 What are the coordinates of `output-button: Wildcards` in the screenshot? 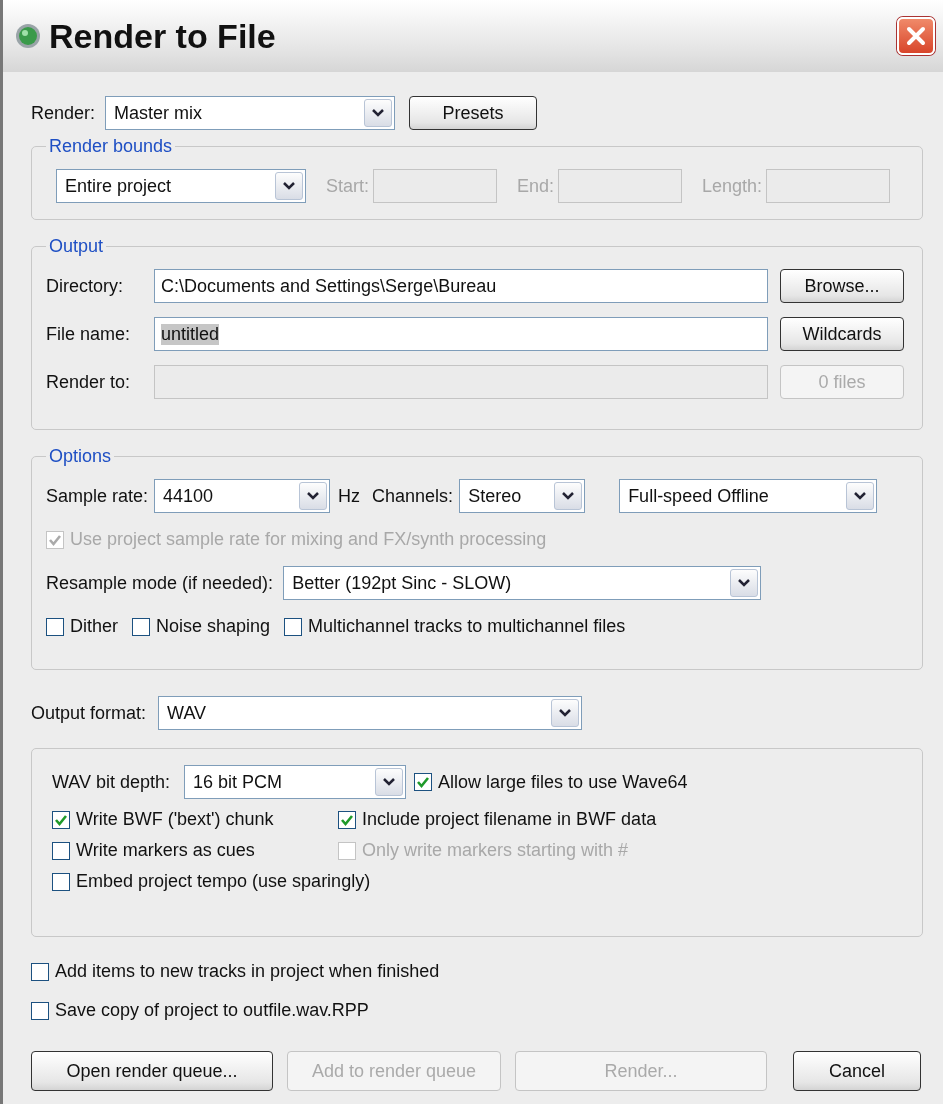 It's located at (842, 334).